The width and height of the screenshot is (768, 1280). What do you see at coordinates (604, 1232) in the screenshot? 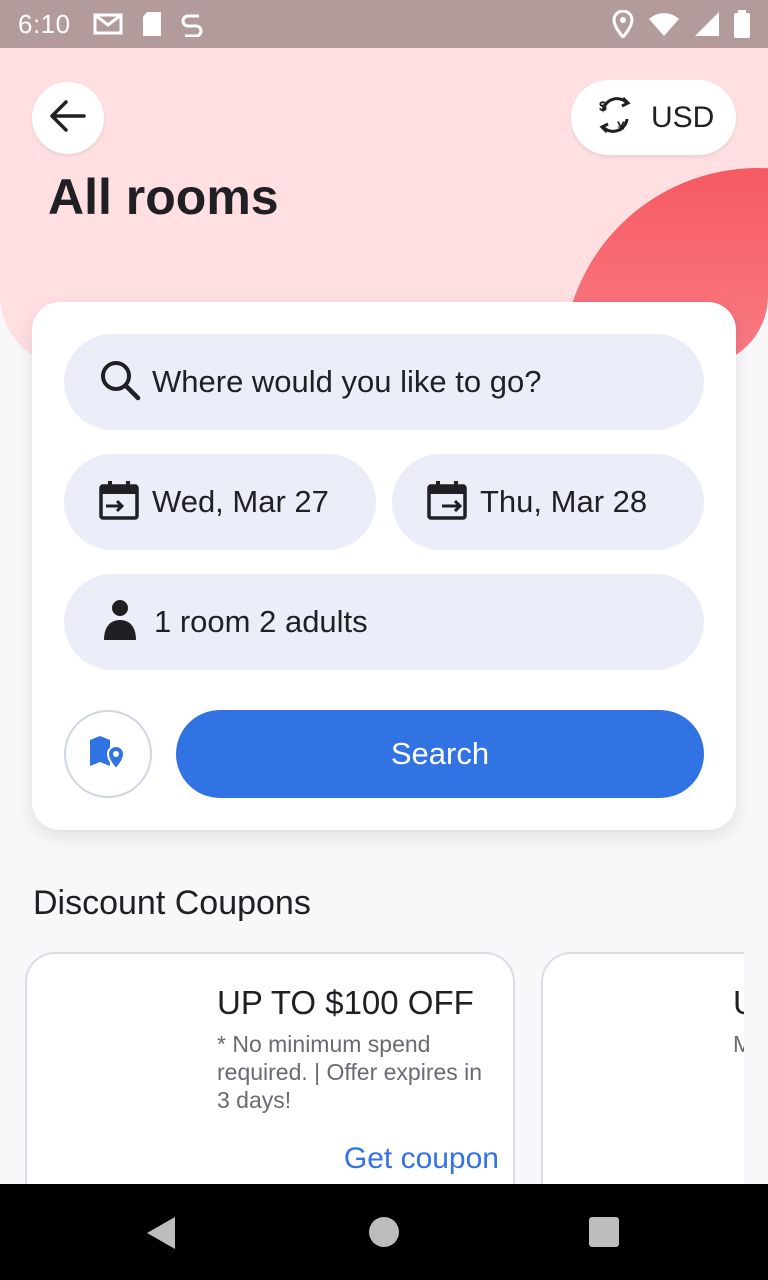
I see `nav-recents-button` at bounding box center [604, 1232].